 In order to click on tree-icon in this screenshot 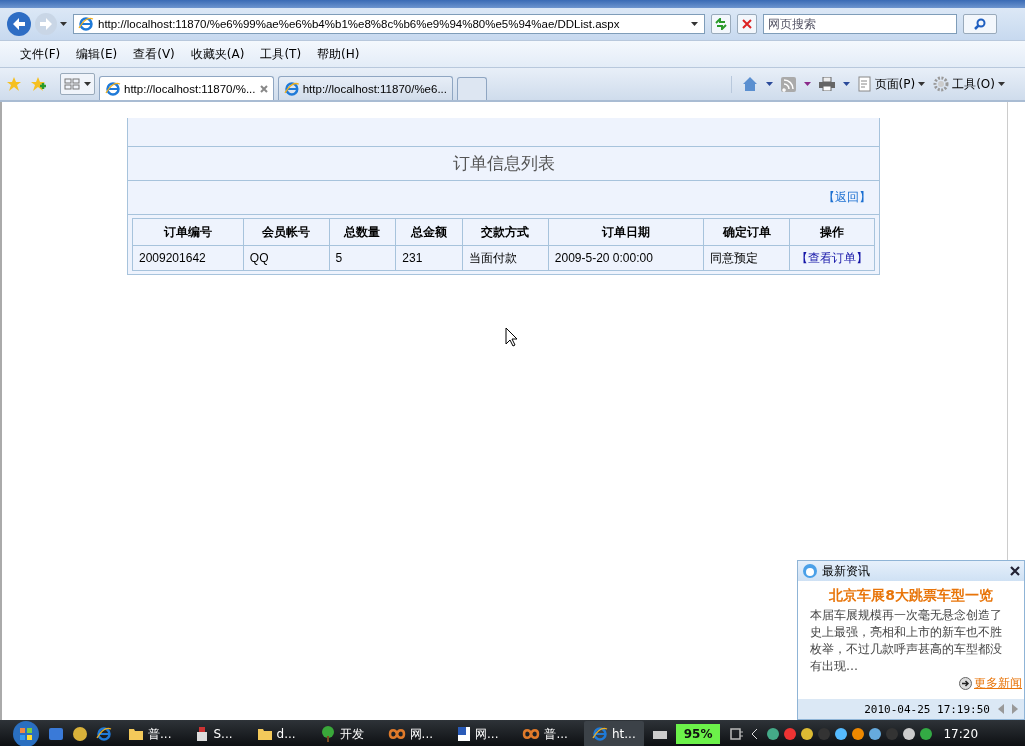, I will do `click(327, 734)`.